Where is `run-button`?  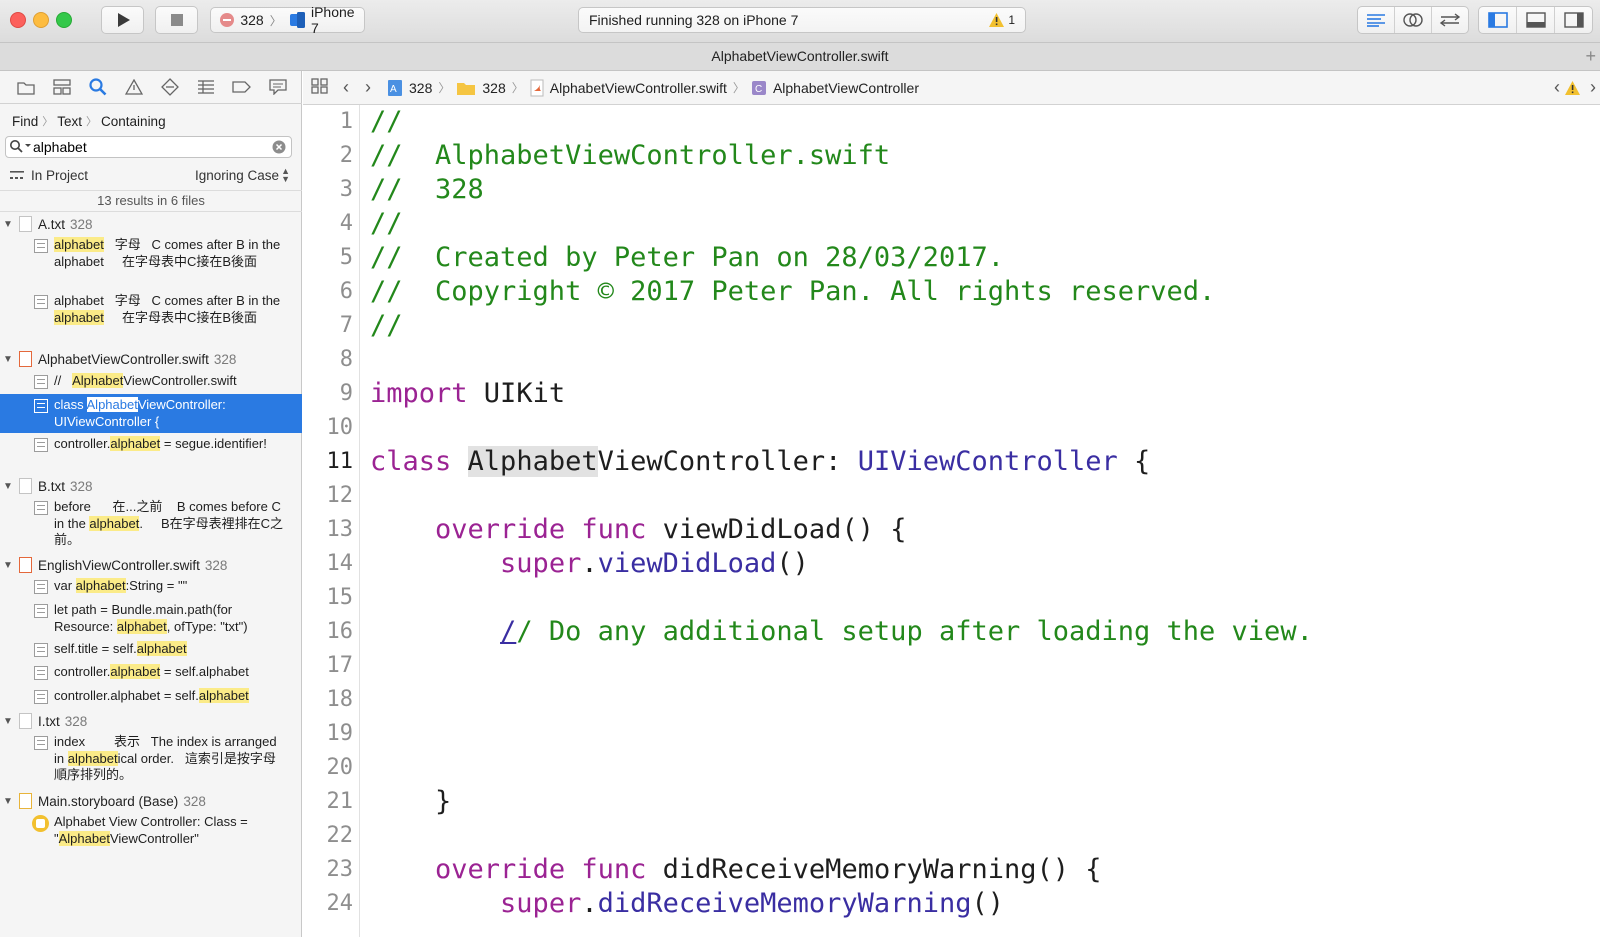 run-button is located at coordinates (122, 20).